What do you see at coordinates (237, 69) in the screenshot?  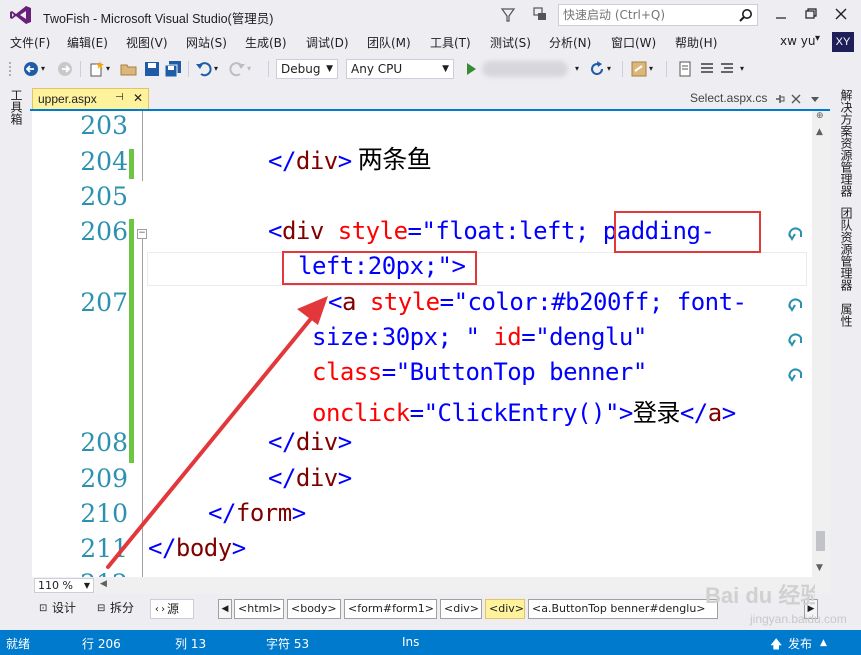 I see `redo-icon` at bounding box center [237, 69].